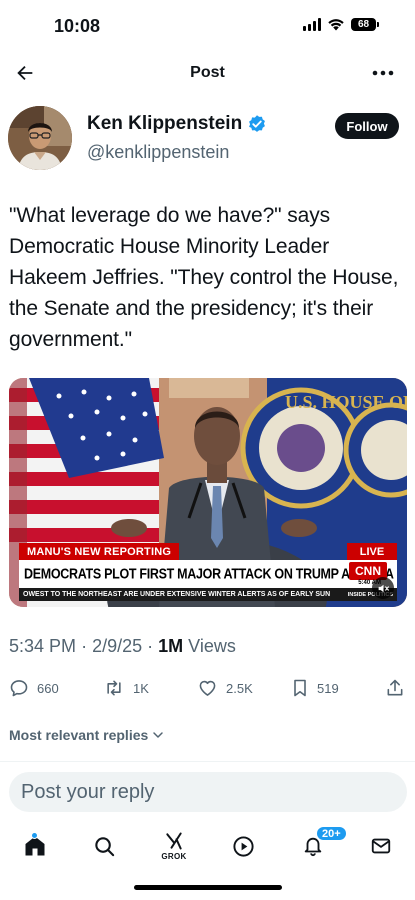 The image size is (415, 900). Describe the element at coordinates (77, 26) in the screenshot. I see `status-time: 10:08` at that location.